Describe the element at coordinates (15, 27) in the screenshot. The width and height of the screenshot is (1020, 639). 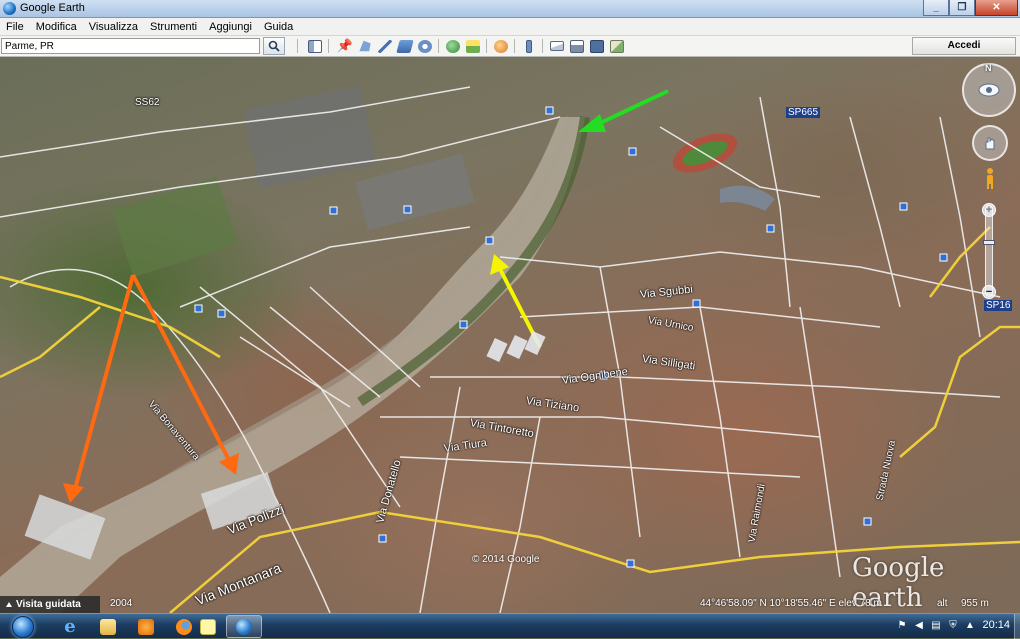
I see `menu-file: File` at that location.